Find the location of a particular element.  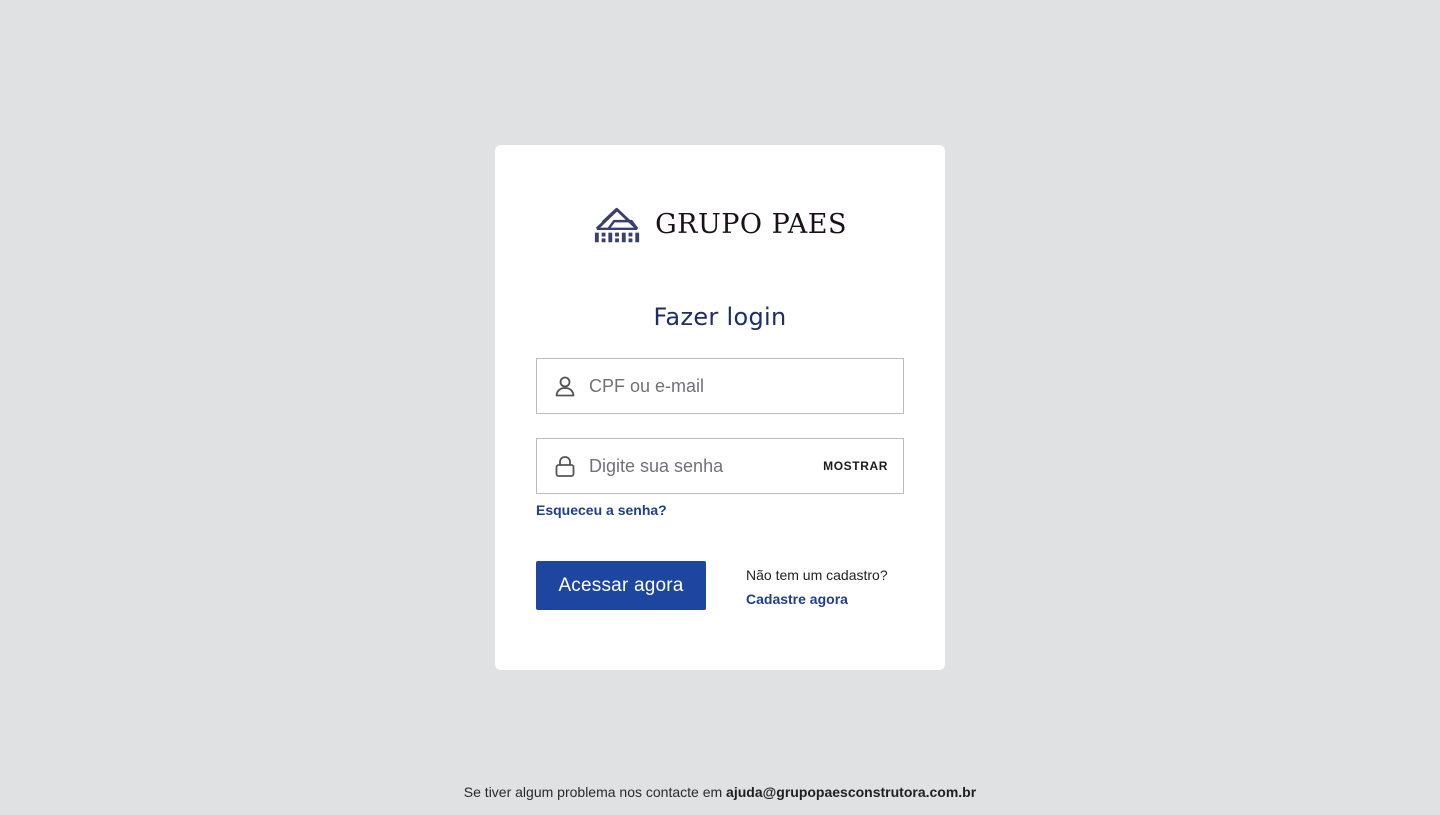

username-field is located at coordinates (720, 386).